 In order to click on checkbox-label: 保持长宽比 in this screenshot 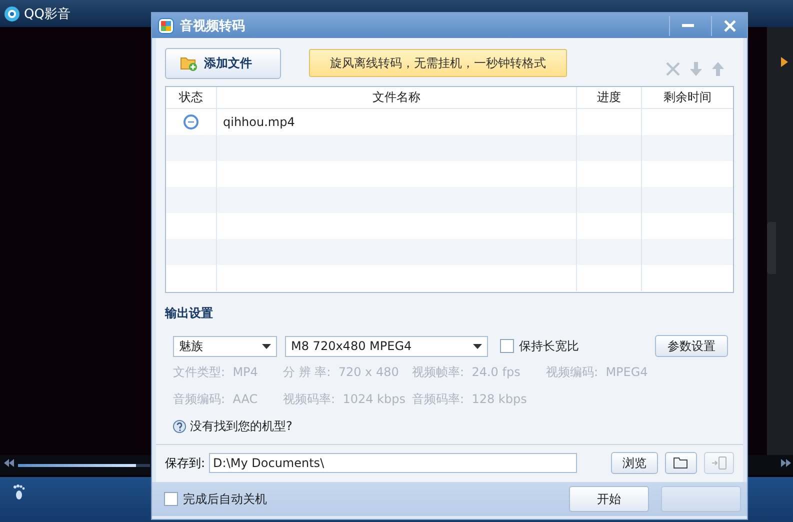, I will do `click(549, 346)`.